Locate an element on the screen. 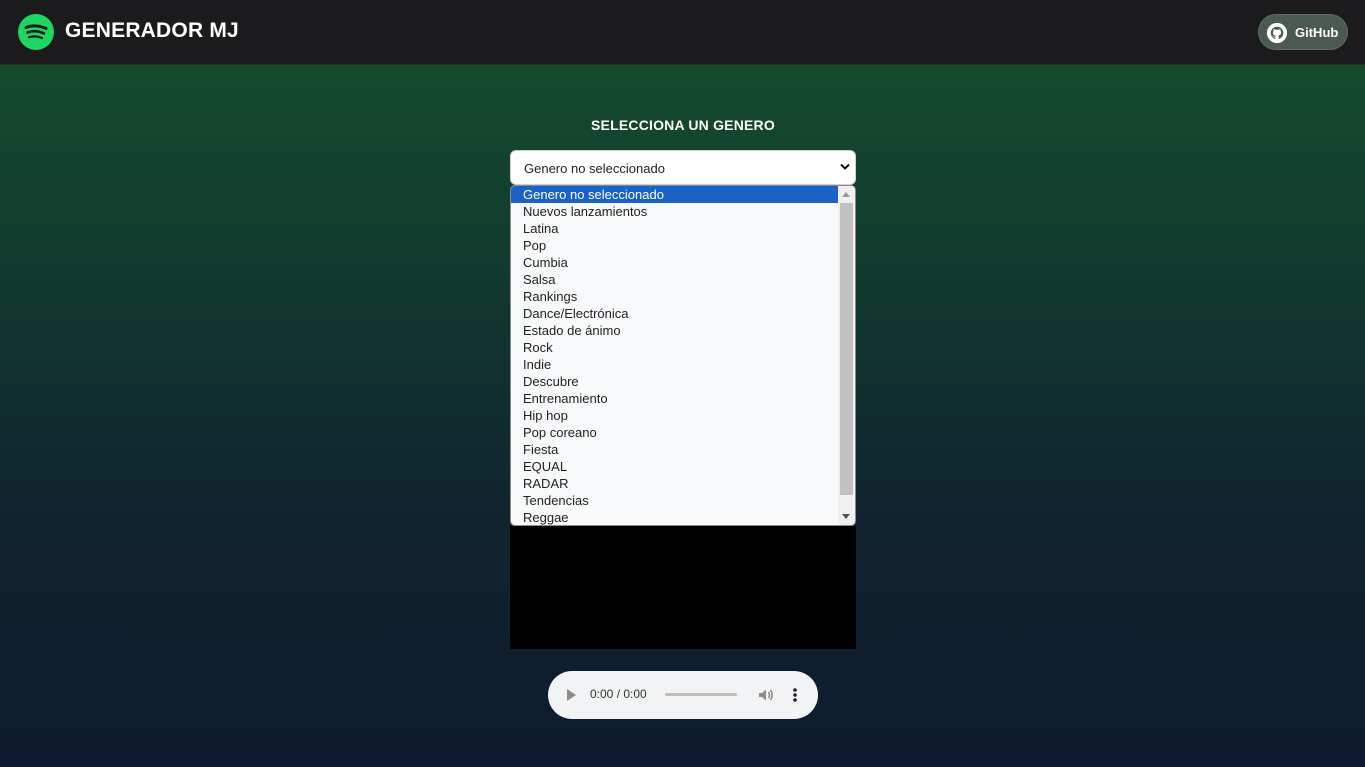 This screenshot has width=1365, height=767. genre-option: Pop coreano is located at coordinates (674, 432).